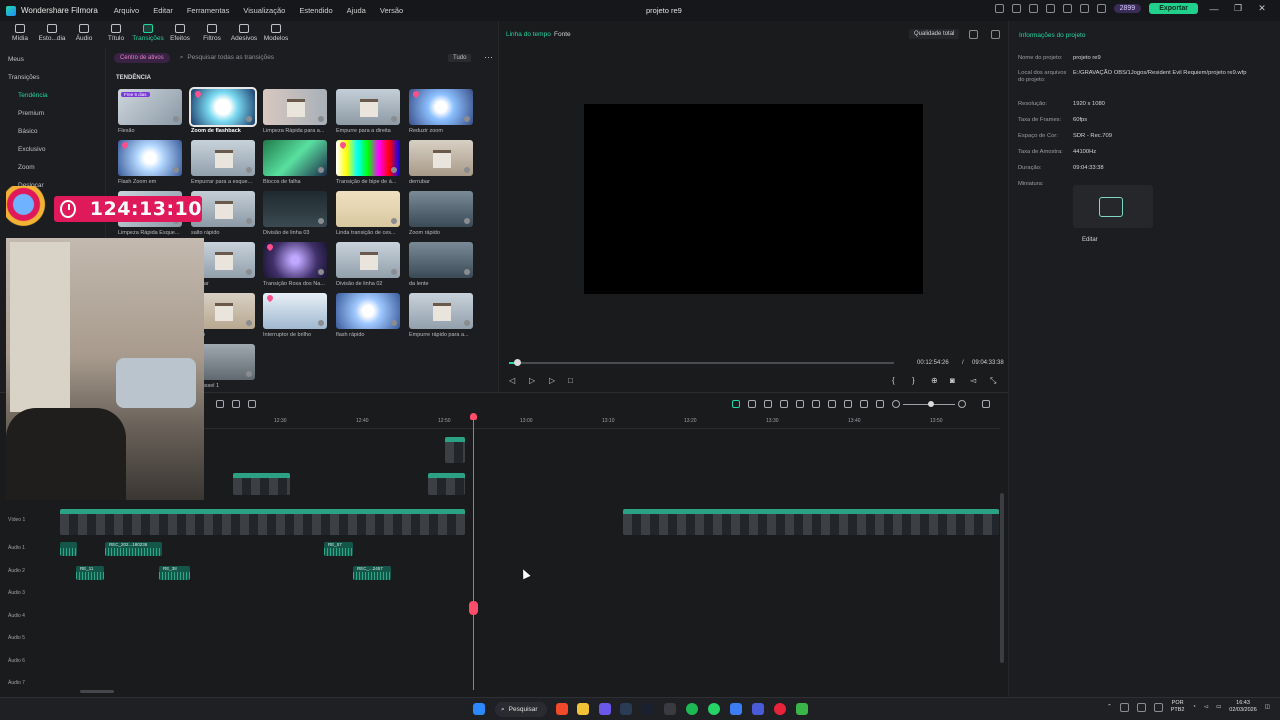  What do you see at coordinates (180, 34) in the screenshot?
I see `tab-effects: Efeitos` at bounding box center [180, 34].